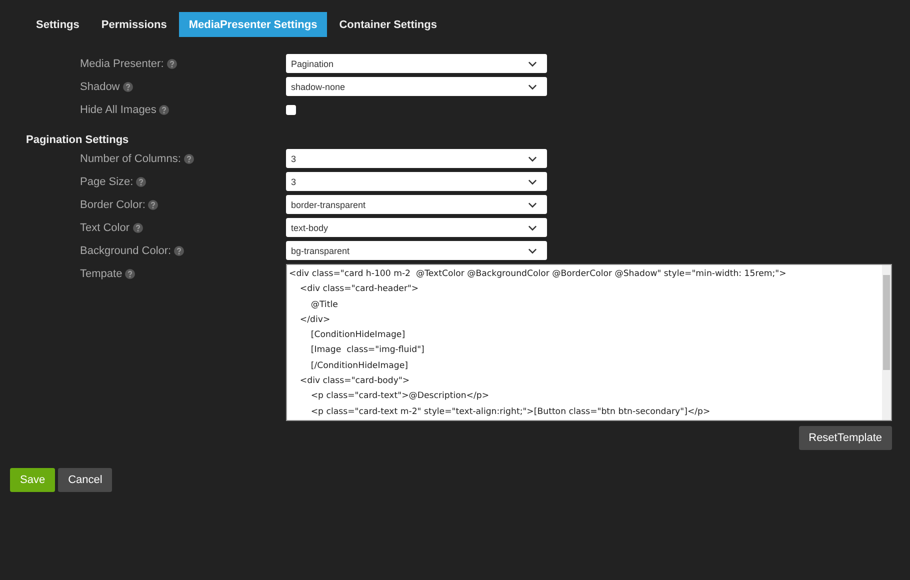 This screenshot has width=910, height=580. What do you see at coordinates (134, 24) in the screenshot?
I see `tab: Permissions` at bounding box center [134, 24].